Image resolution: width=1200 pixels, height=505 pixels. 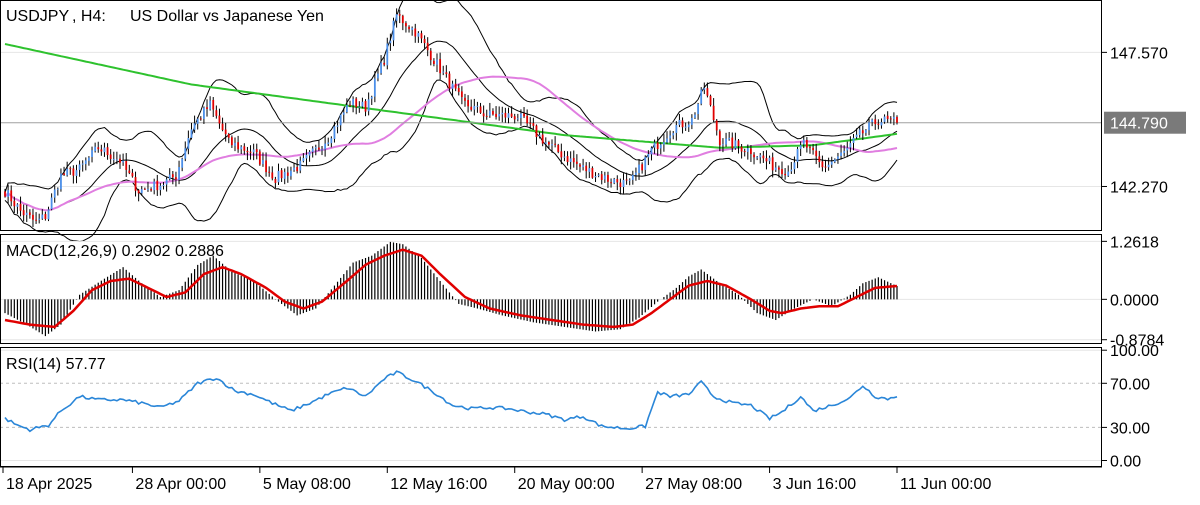 What do you see at coordinates (1134, 351) in the screenshot?
I see `rsi-tick-label: 100.00` at bounding box center [1134, 351].